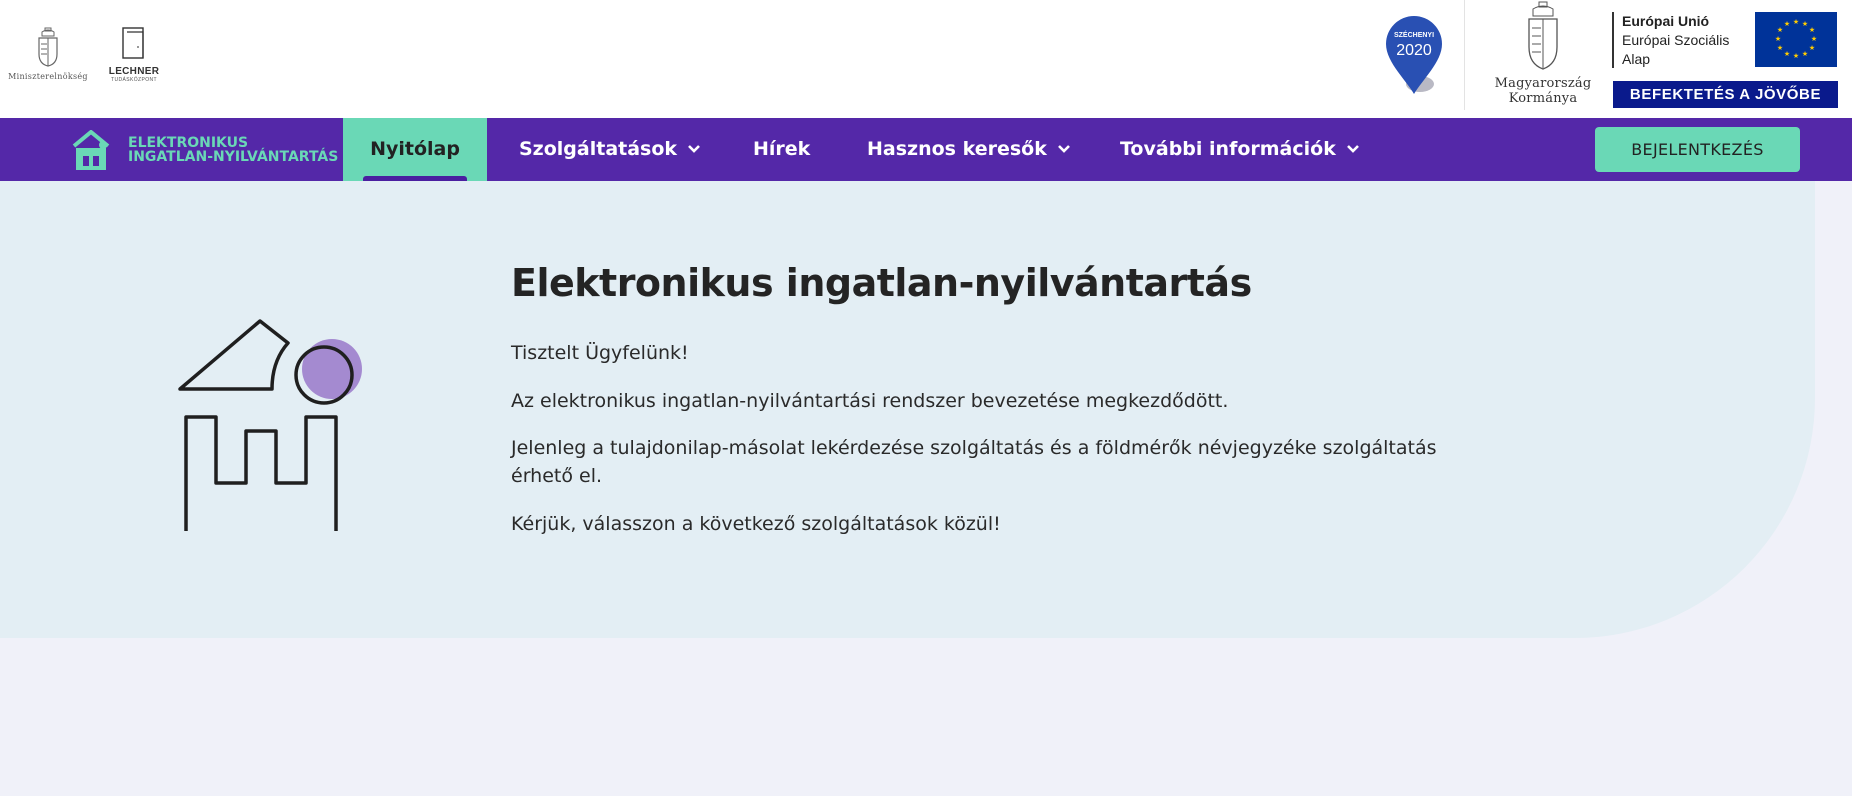  What do you see at coordinates (1636, 59) in the screenshot?
I see `eu-line3: Alap` at bounding box center [1636, 59].